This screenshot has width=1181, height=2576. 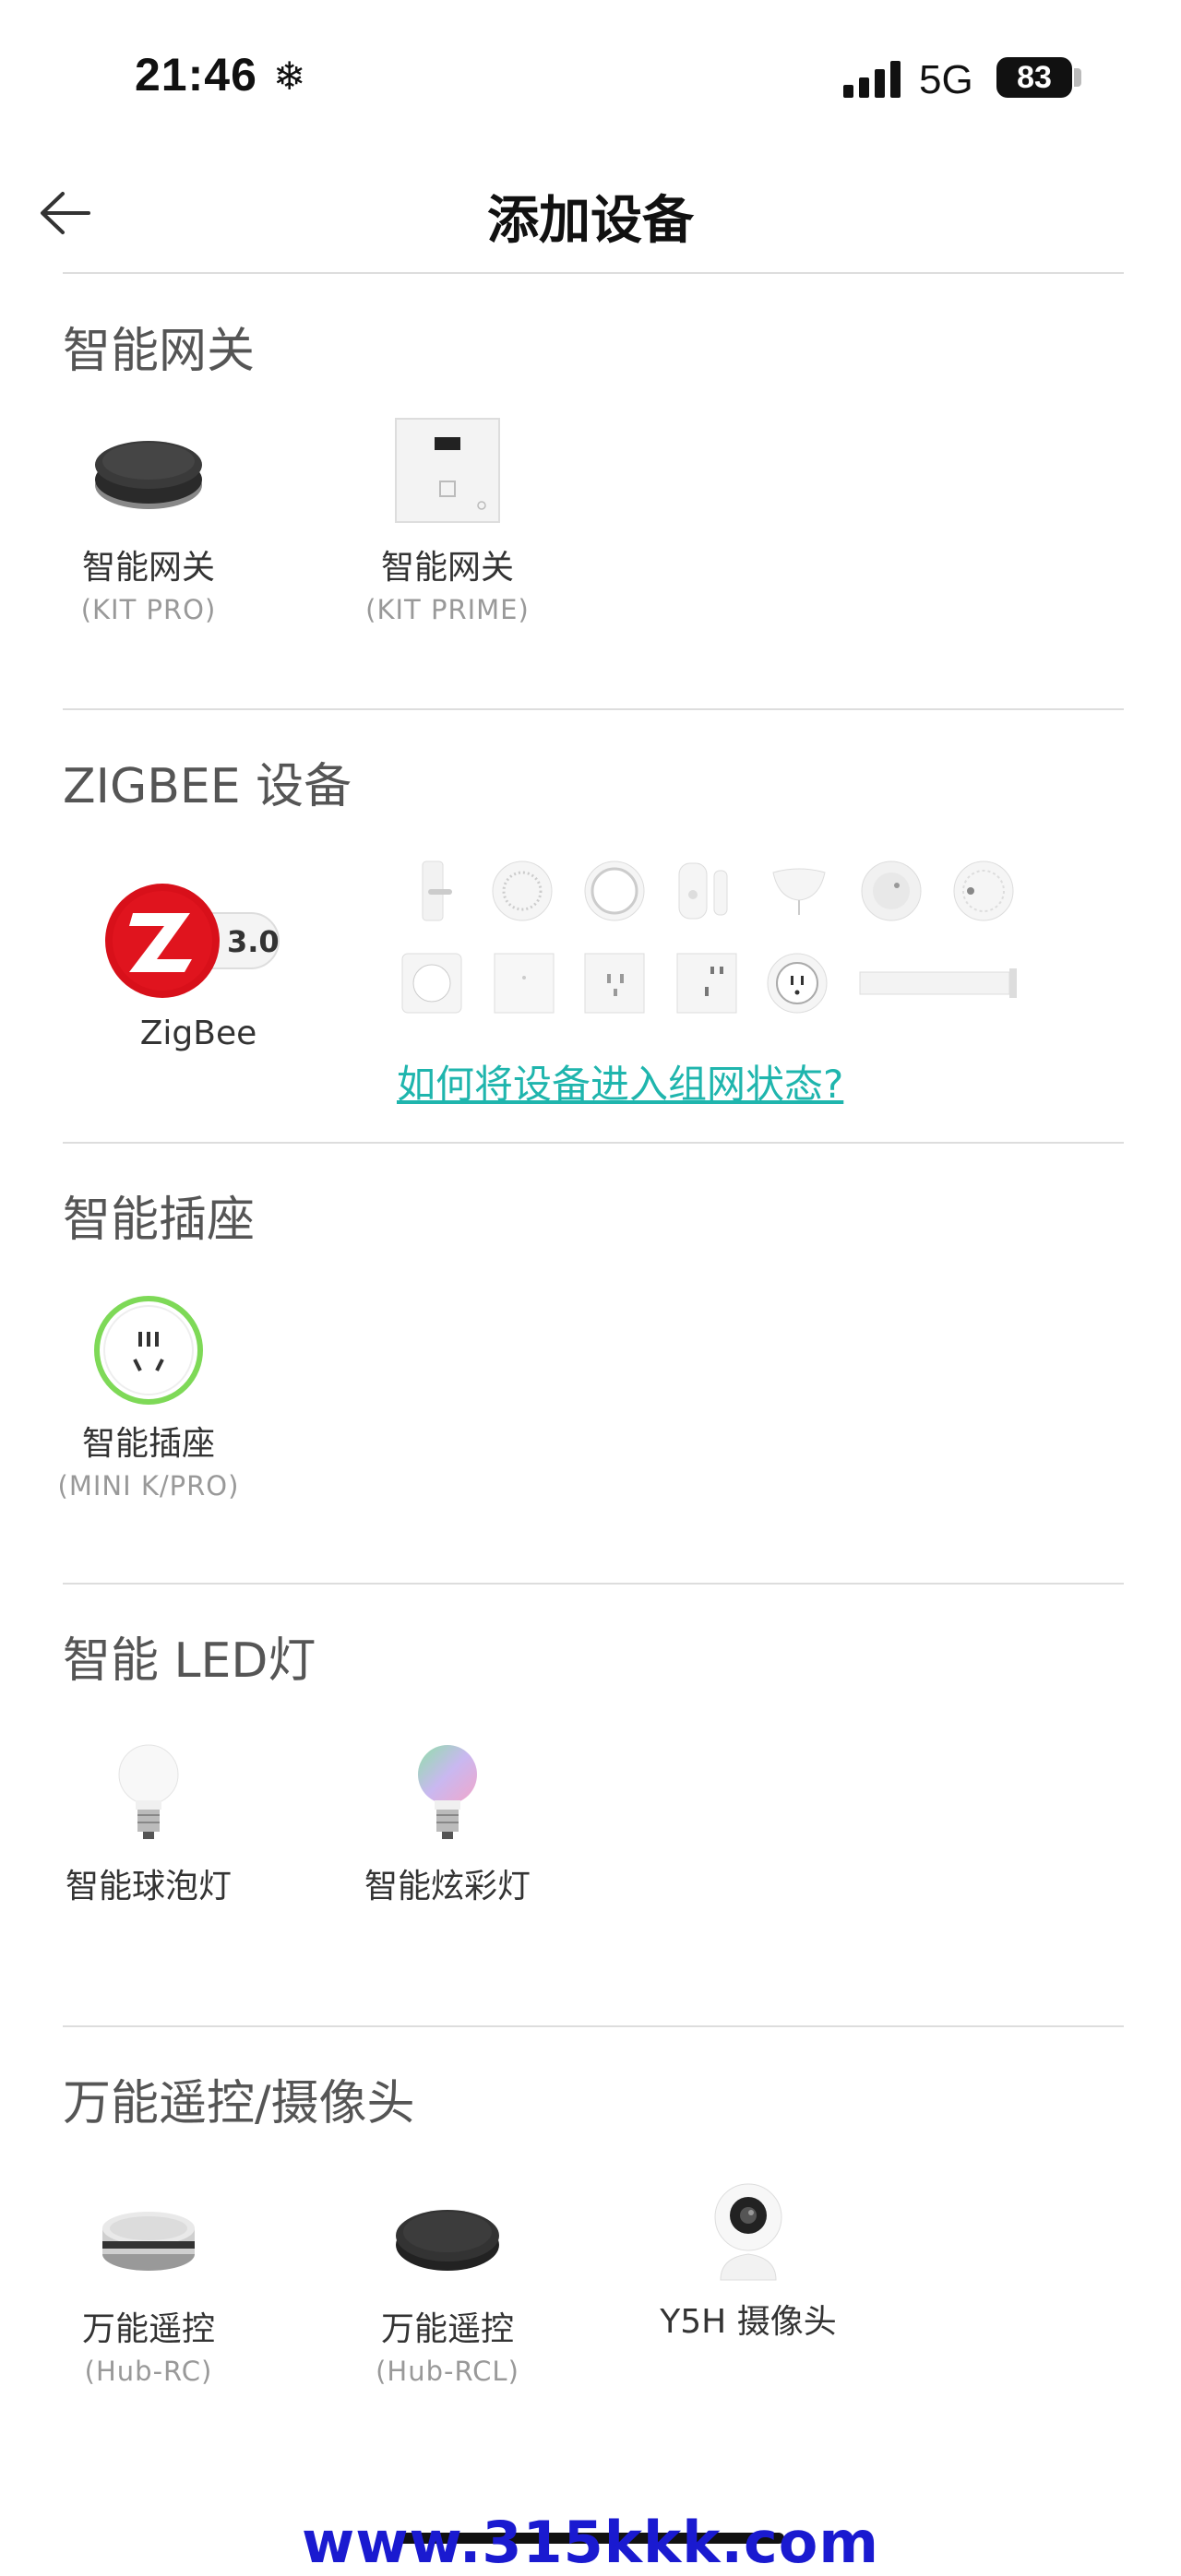 What do you see at coordinates (590, 221) in the screenshot?
I see `page-title: 添加设备` at bounding box center [590, 221].